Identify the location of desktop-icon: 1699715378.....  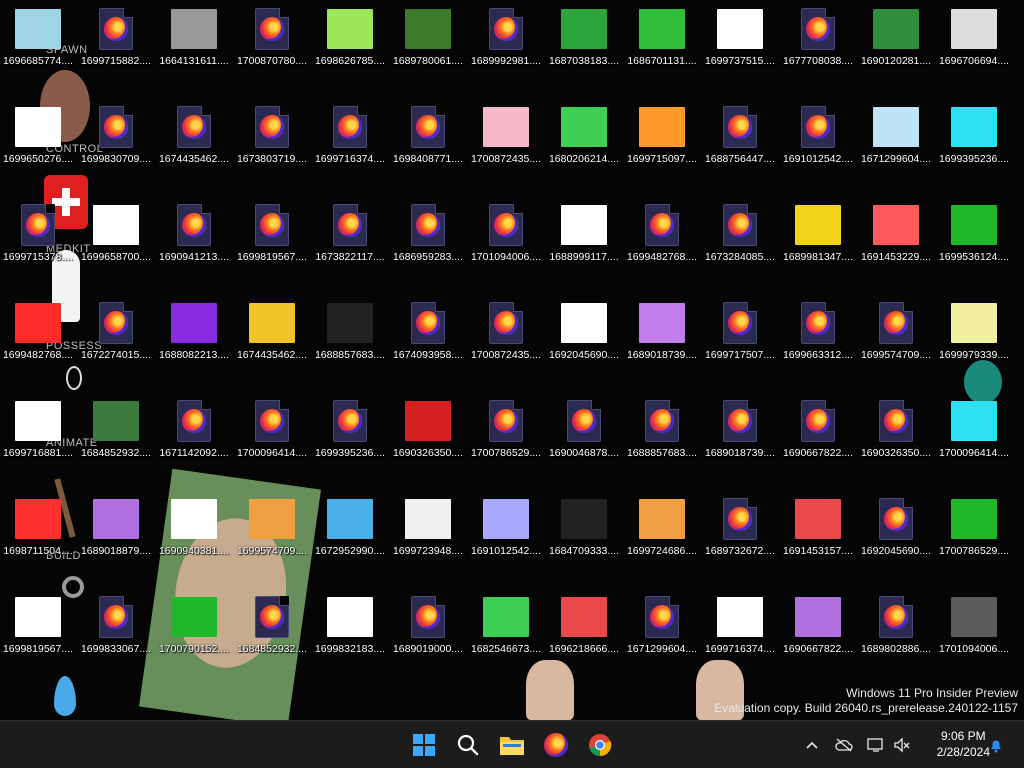
(38, 236).